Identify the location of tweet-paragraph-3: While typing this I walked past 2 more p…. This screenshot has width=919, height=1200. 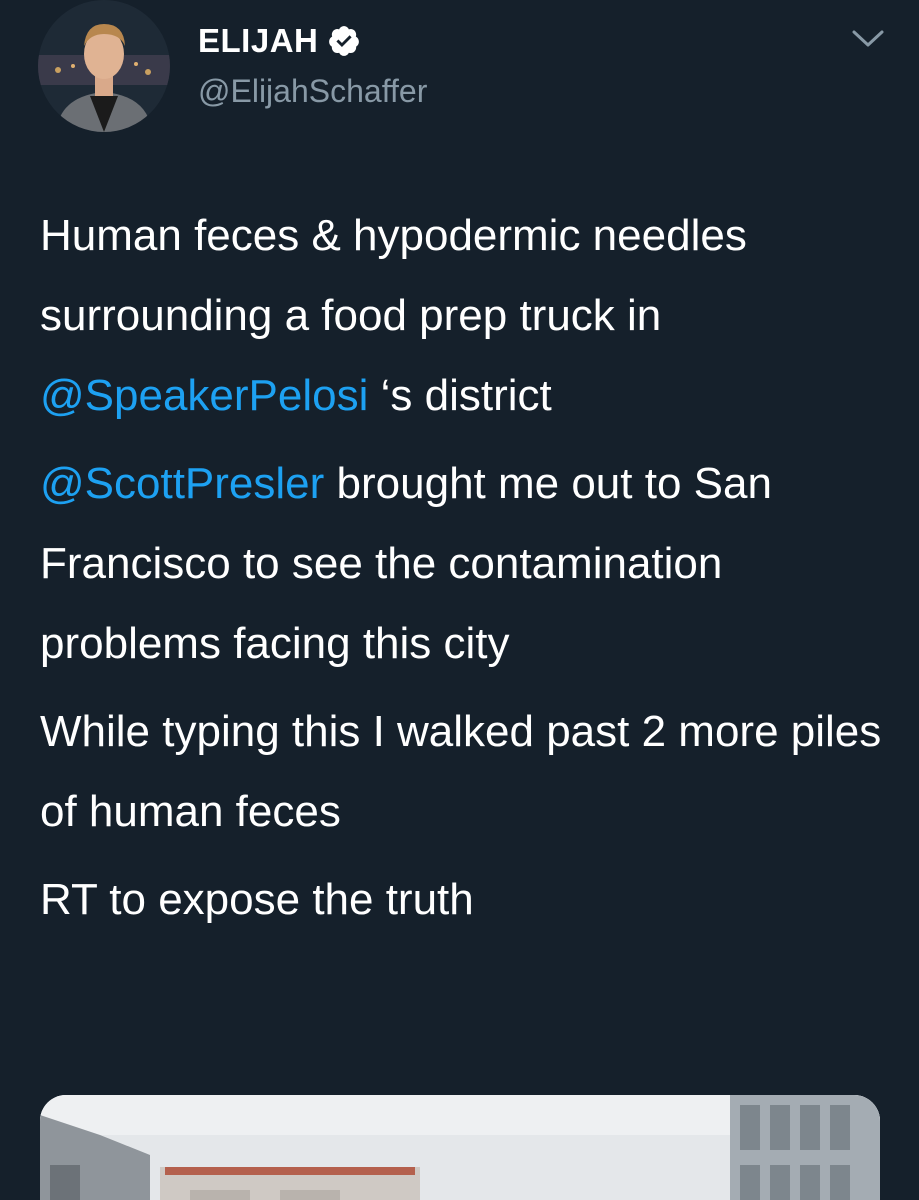
(461, 771).